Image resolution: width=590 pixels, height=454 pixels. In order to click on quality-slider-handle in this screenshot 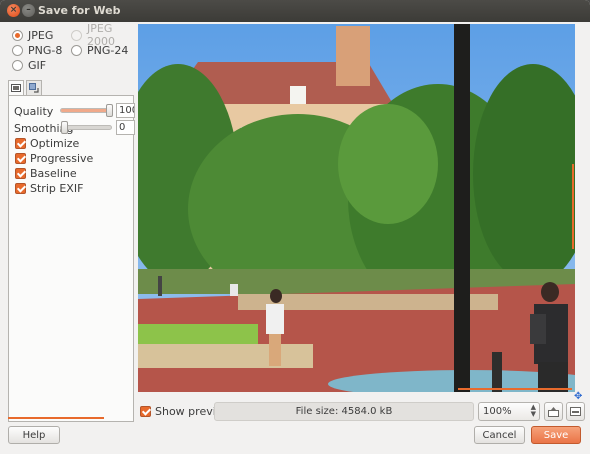, I will do `click(109, 110)`.